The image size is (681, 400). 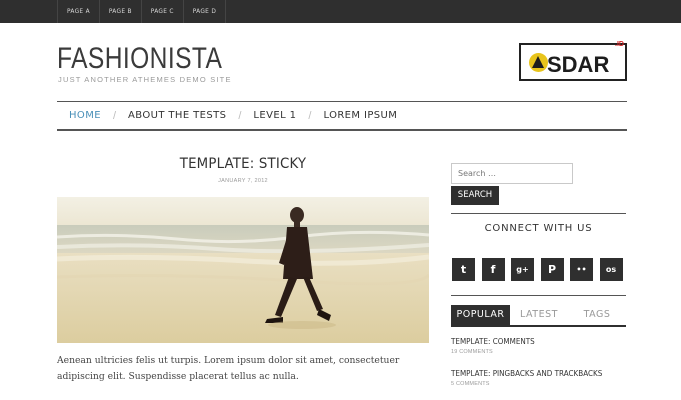 I want to click on nav-item-home: HOME, so click(x=85, y=115).